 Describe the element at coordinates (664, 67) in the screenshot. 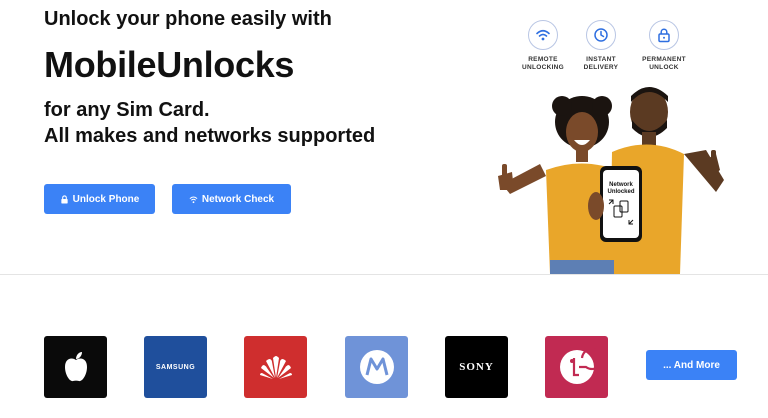

I see `feature-label: UNLOCK` at that location.